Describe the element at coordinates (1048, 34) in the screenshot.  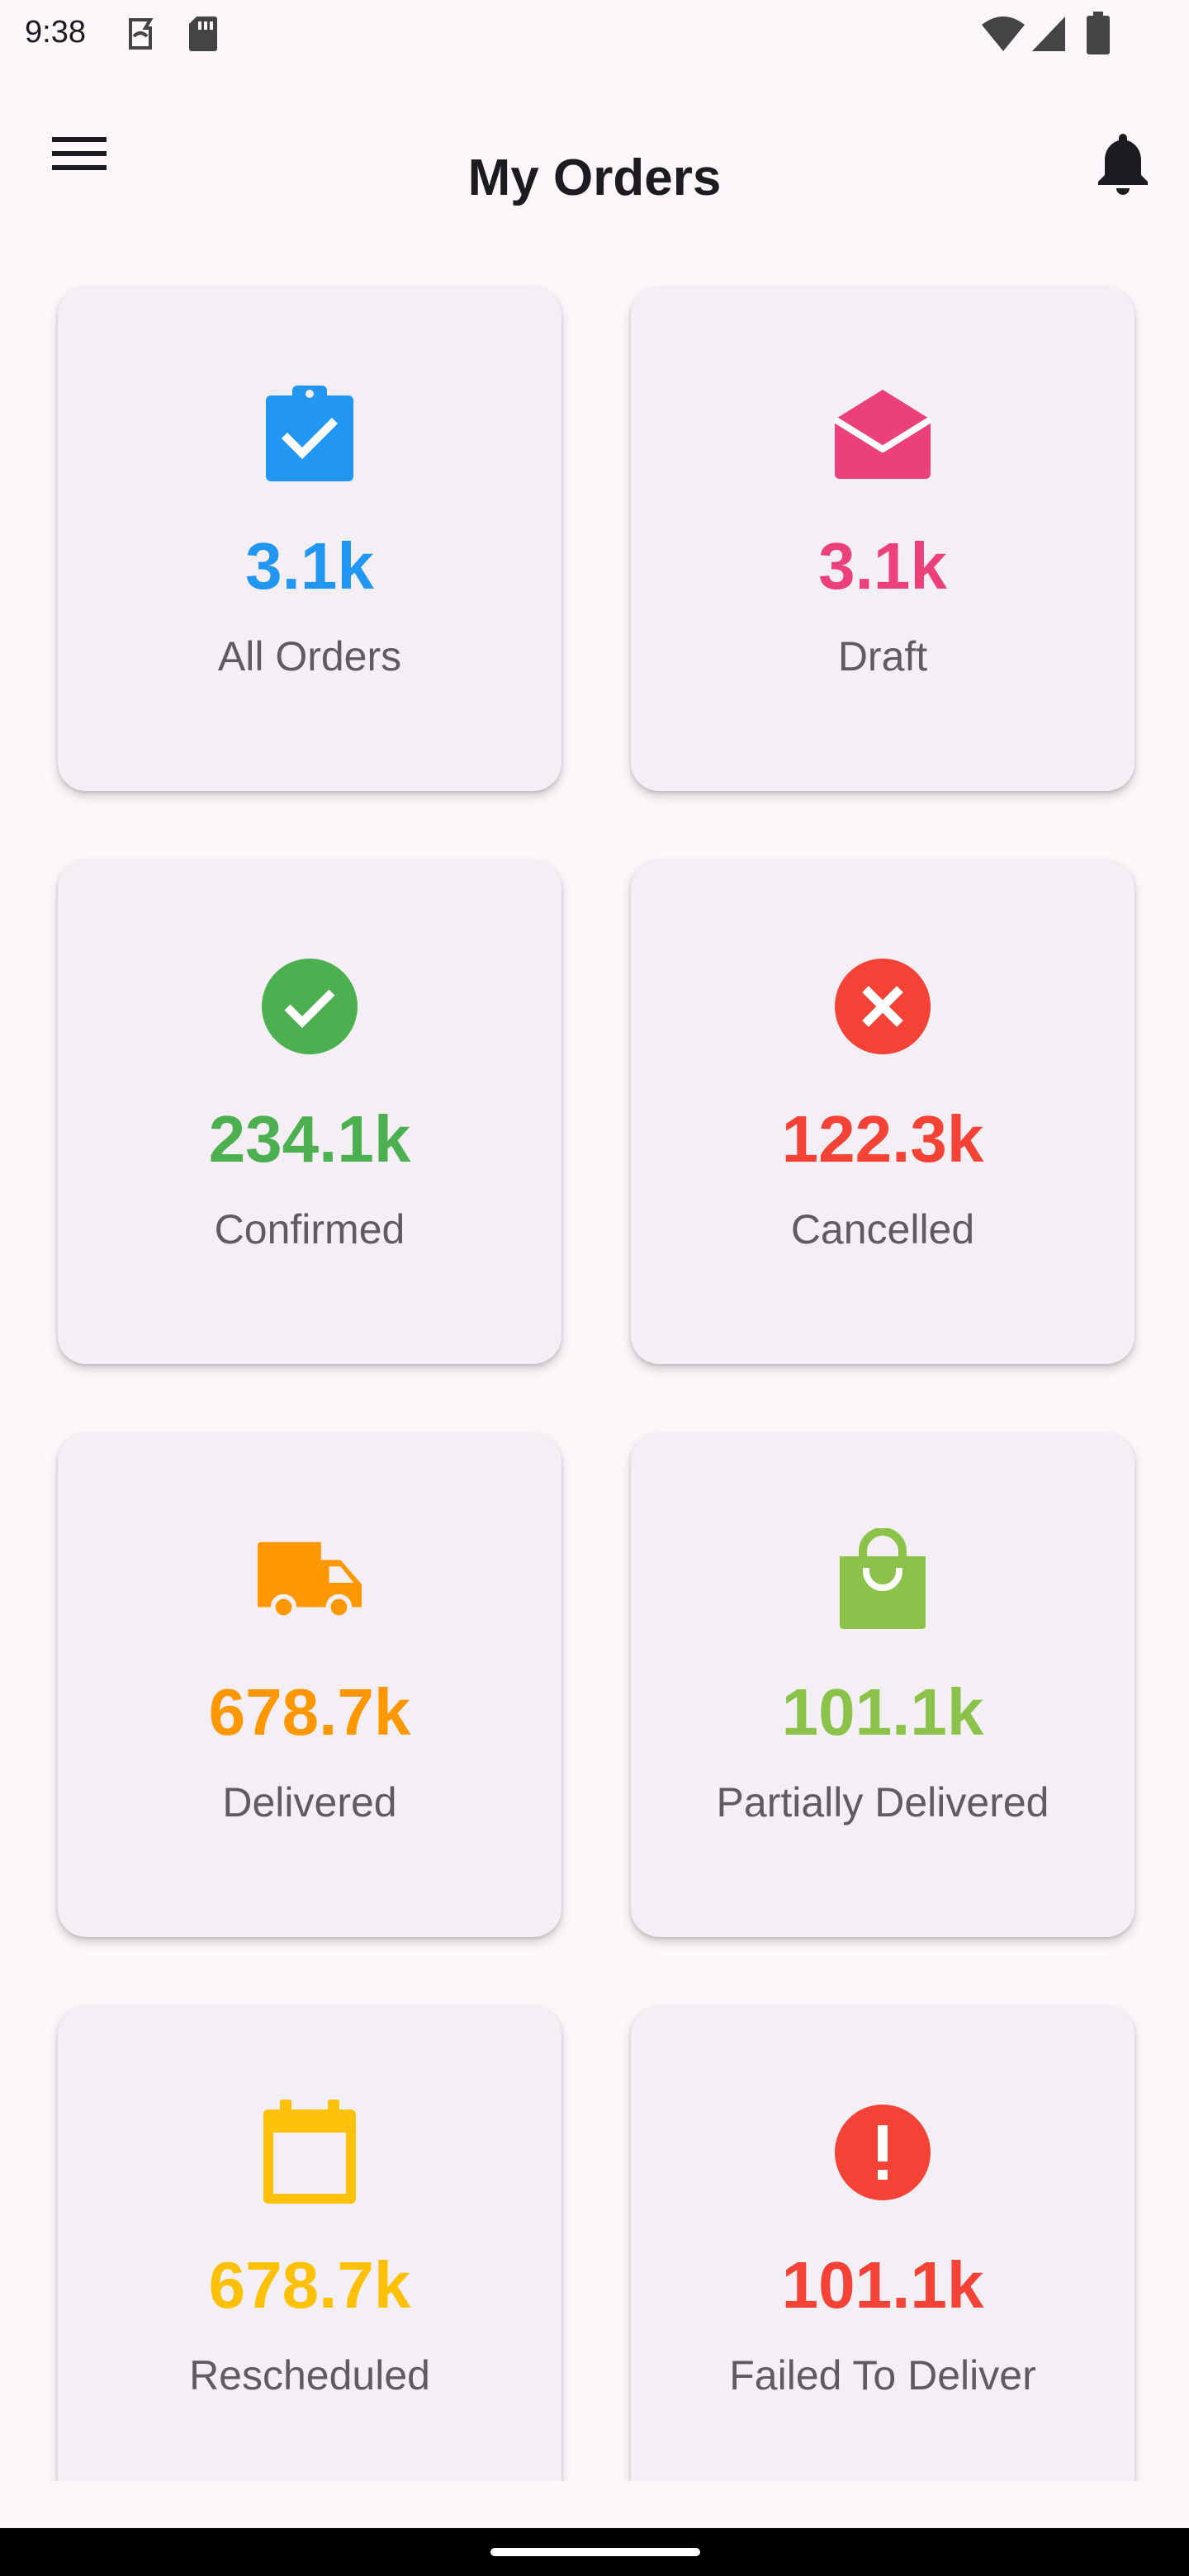
I see `cellular-signal-icon` at that location.